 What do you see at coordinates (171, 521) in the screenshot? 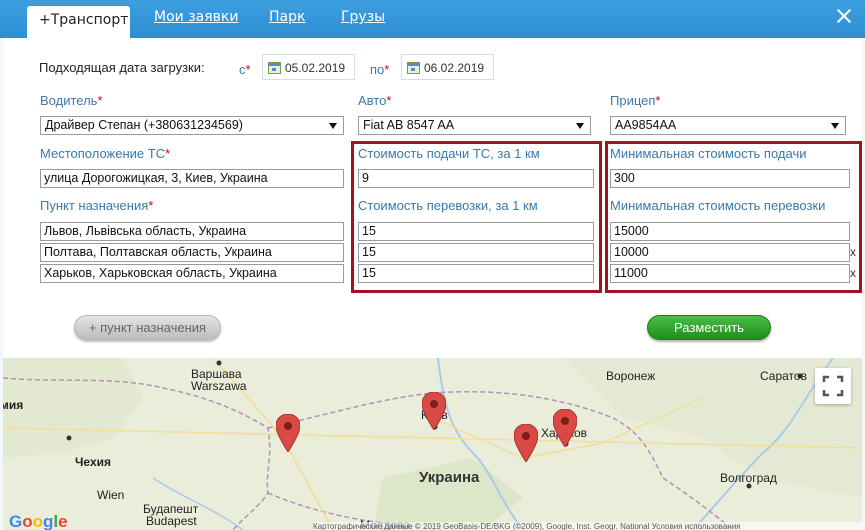
I see `map-city-budapest: Budapest` at bounding box center [171, 521].